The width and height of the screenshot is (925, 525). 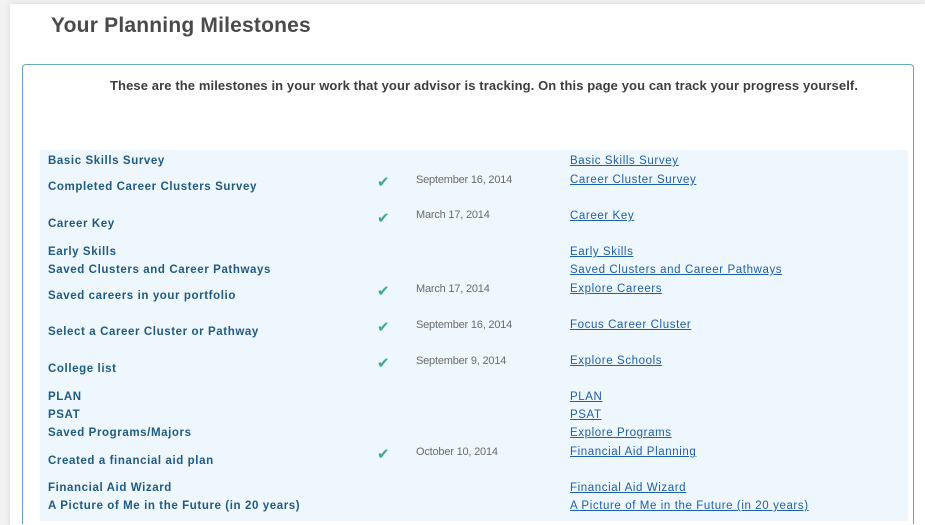 I want to click on milestone-link: Explore Schools, so click(x=616, y=361).